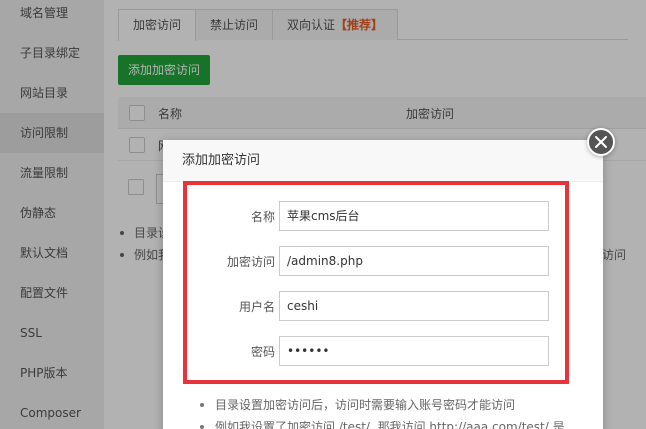  What do you see at coordinates (262, 352) in the screenshot?
I see `password-label: 密码` at bounding box center [262, 352].